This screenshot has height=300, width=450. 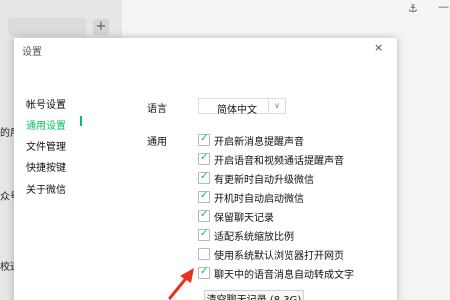 I want to click on nav-item-account: 帐号设置, so click(x=46, y=103).